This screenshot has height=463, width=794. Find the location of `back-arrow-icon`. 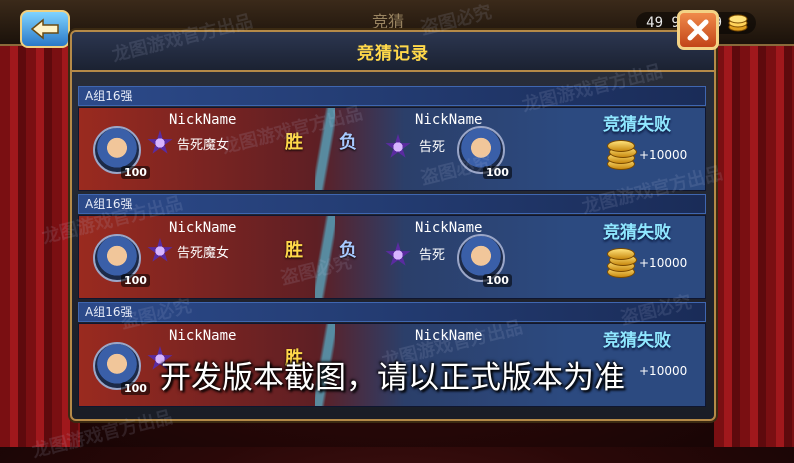

back-arrow-icon is located at coordinates (44, 29).